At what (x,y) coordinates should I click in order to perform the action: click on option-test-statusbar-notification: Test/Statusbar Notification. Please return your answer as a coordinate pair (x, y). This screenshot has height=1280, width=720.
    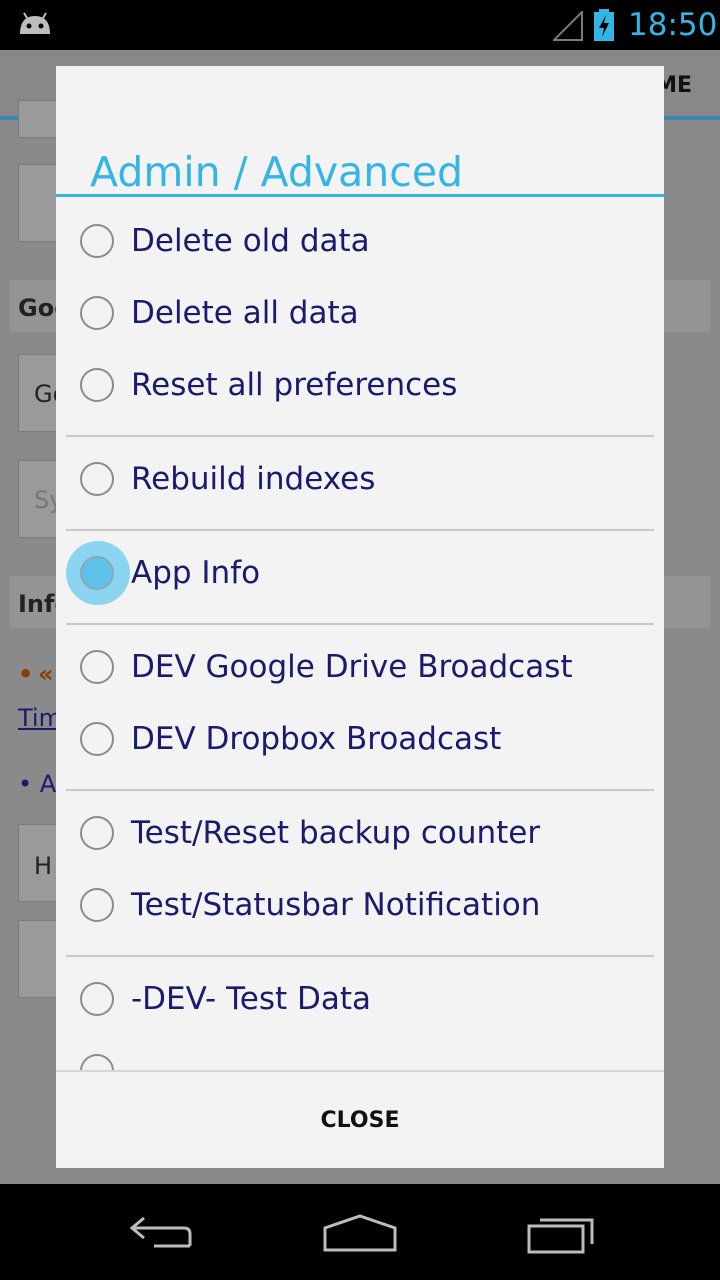
    Looking at the image, I should click on (360, 905).